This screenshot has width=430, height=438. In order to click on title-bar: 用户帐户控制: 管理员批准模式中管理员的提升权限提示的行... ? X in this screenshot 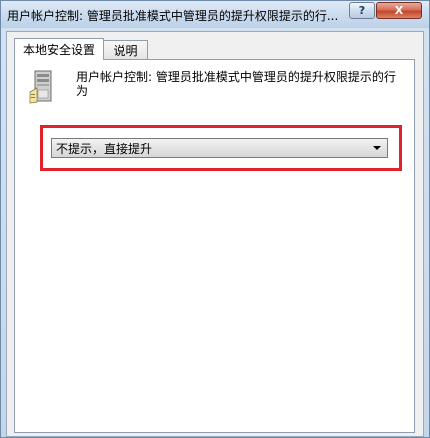, I will do `click(215, 14)`.